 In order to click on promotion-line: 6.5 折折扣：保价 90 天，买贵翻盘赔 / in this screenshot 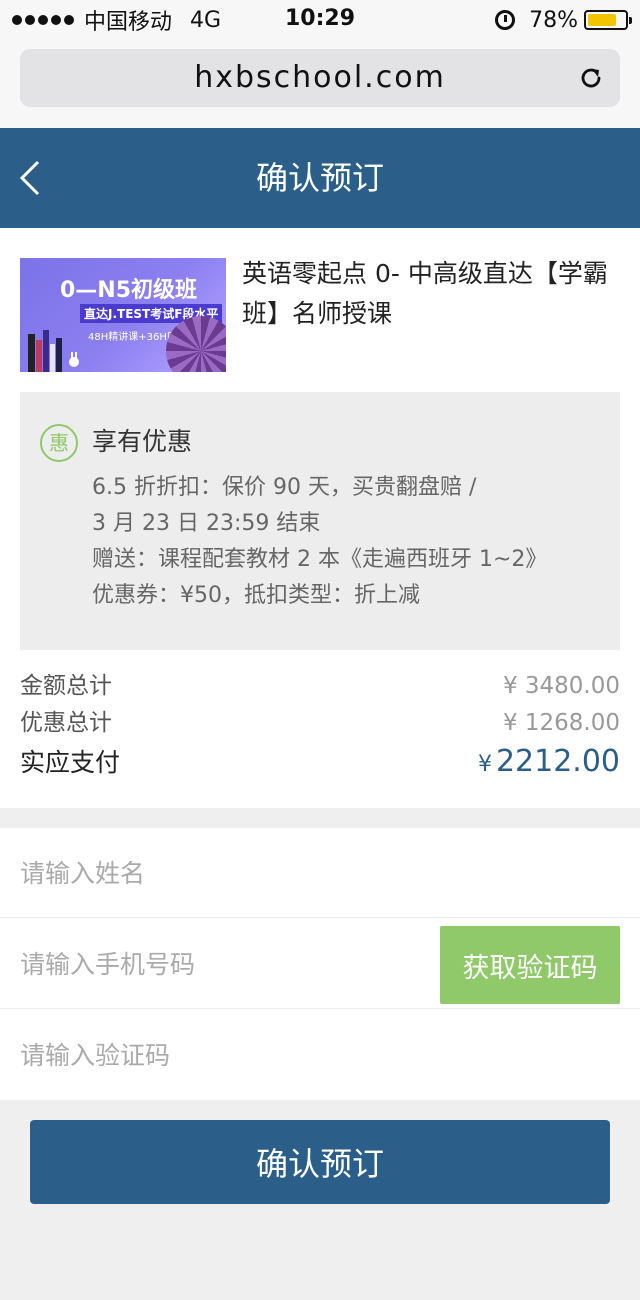, I will do `click(284, 487)`.